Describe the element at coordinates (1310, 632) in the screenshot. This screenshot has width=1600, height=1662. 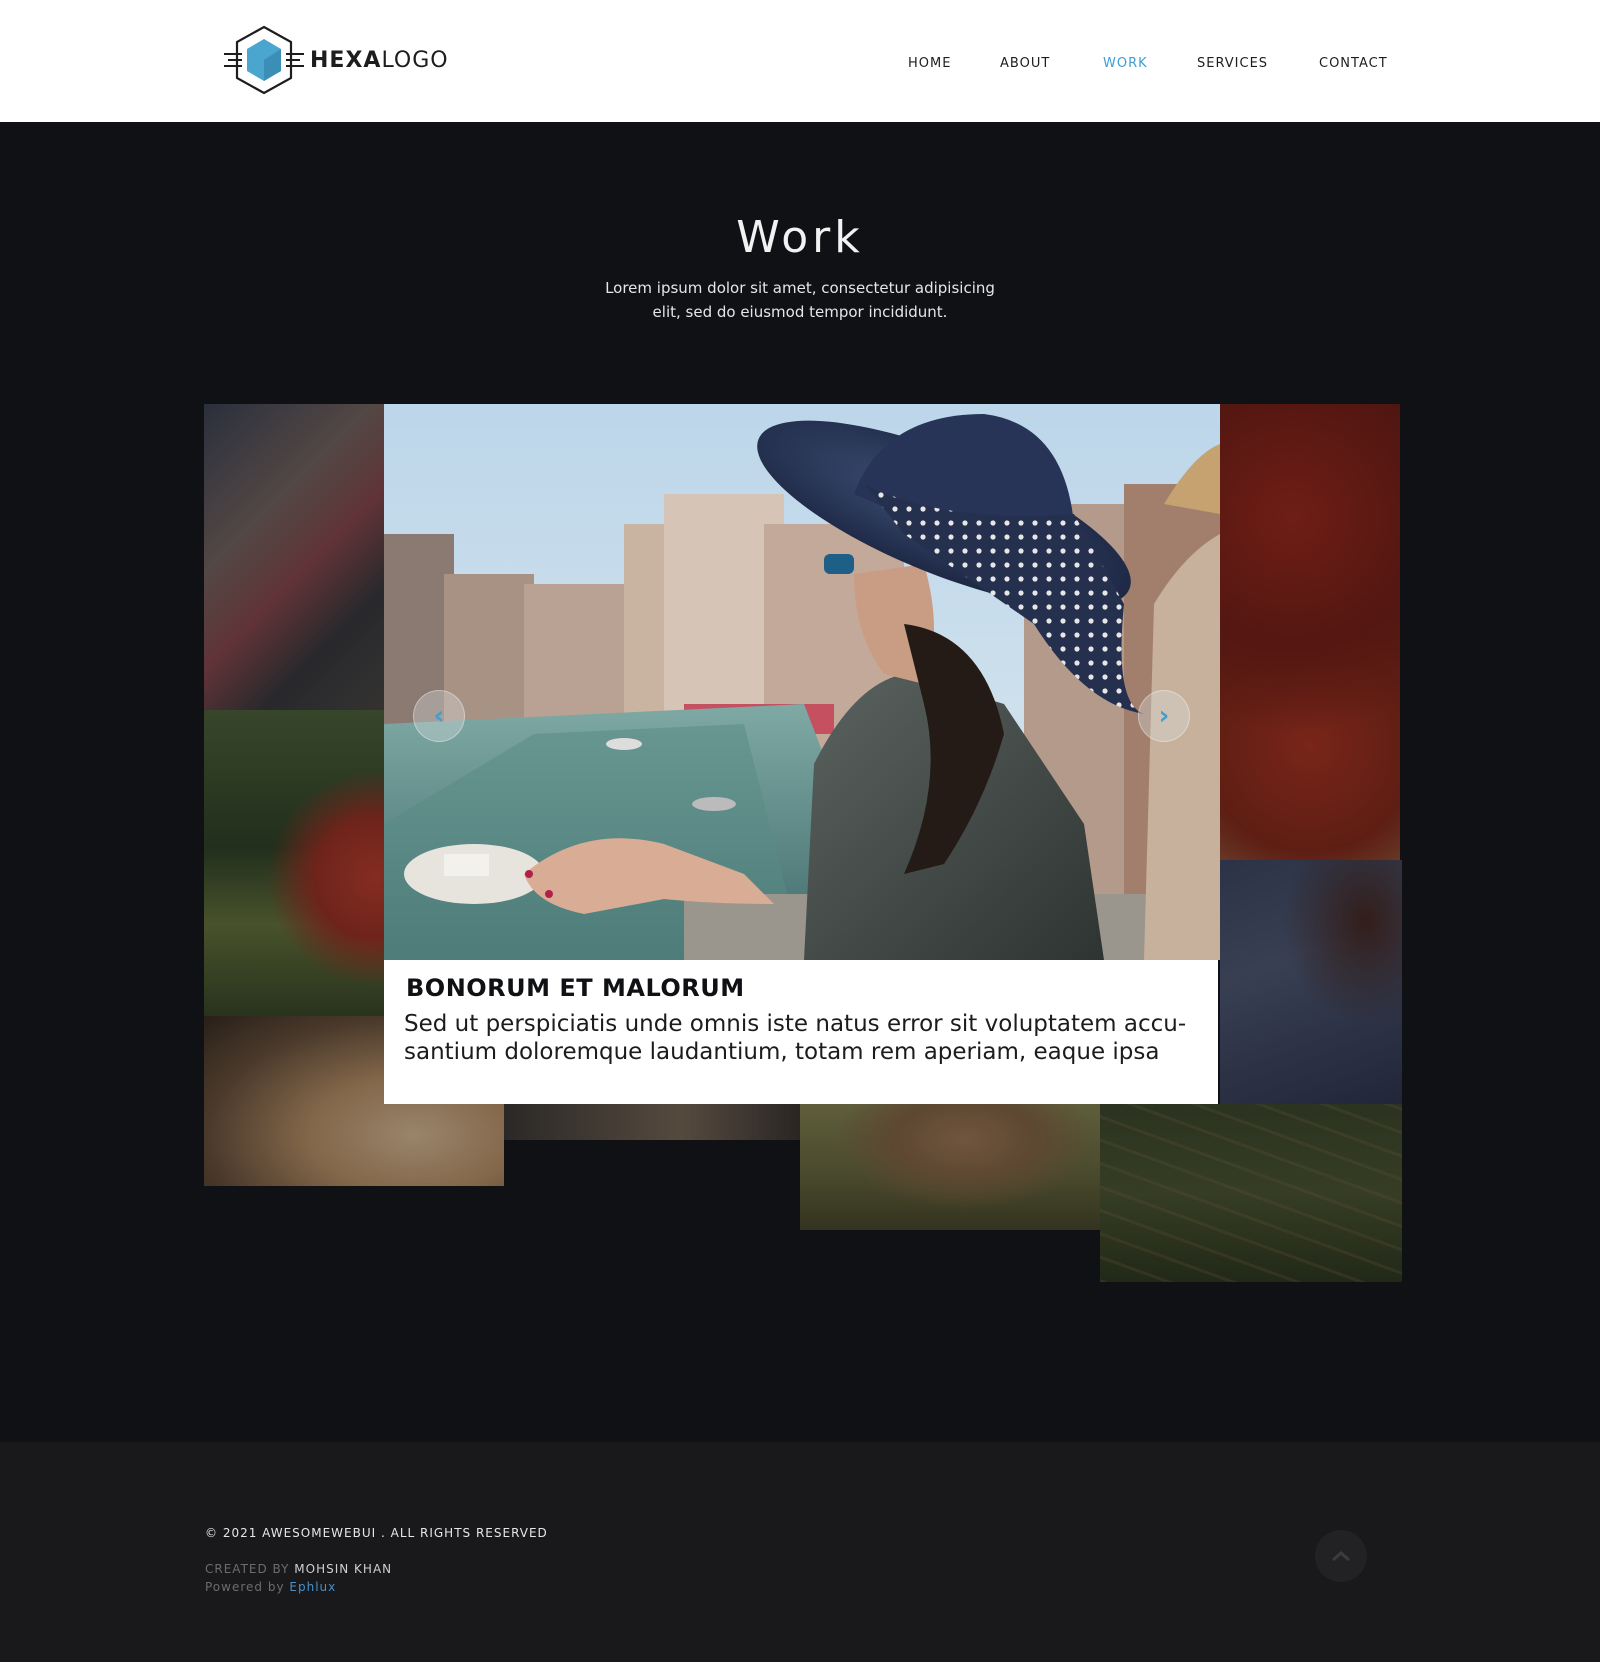
I see `gallery-tile-strawberries` at that location.